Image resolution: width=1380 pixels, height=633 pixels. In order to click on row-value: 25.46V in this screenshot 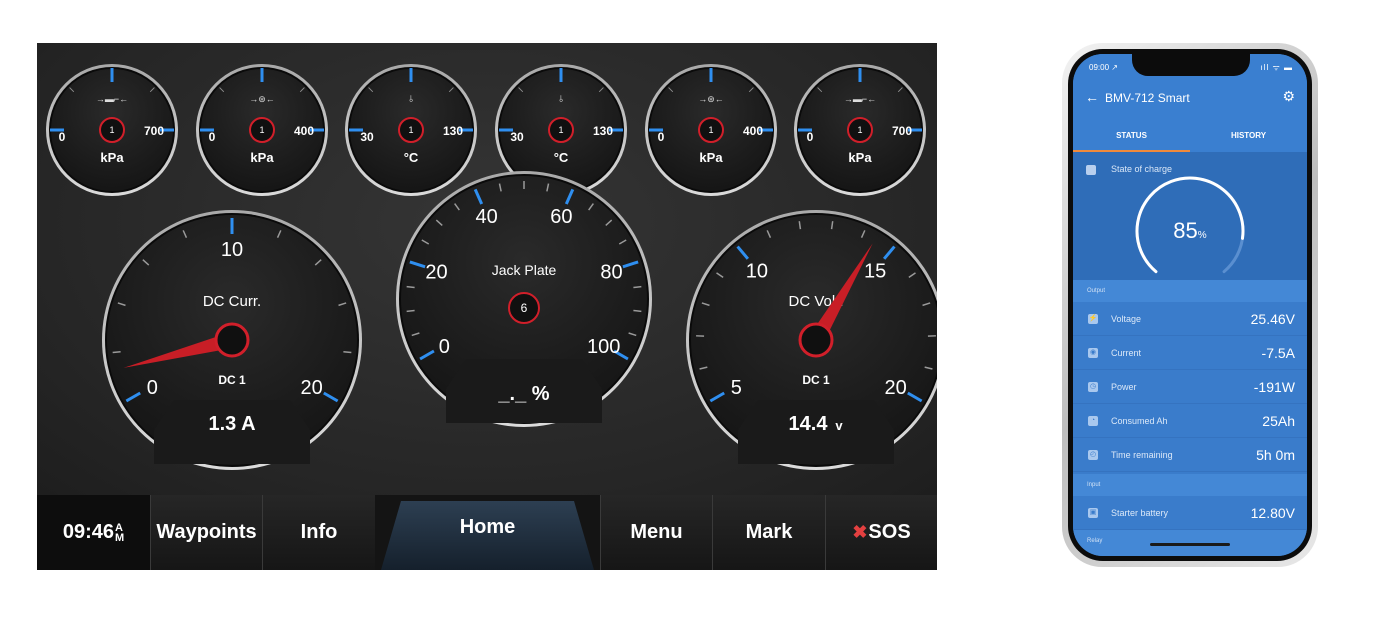, I will do `click(1272, 319)`.